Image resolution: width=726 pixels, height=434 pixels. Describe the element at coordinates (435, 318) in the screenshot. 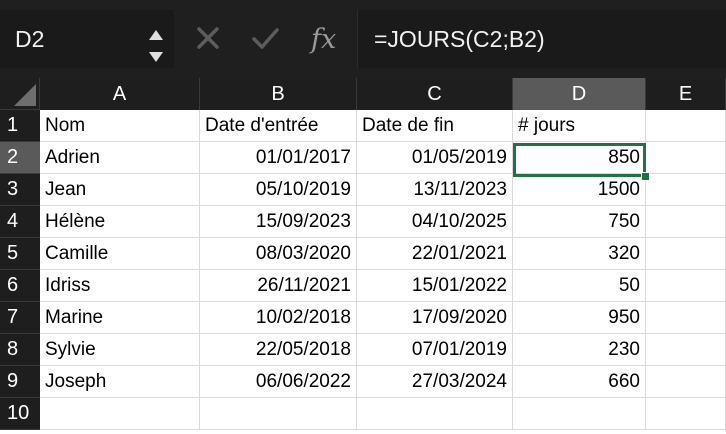

I see `cell-c7: 17/09/2020` at that location.